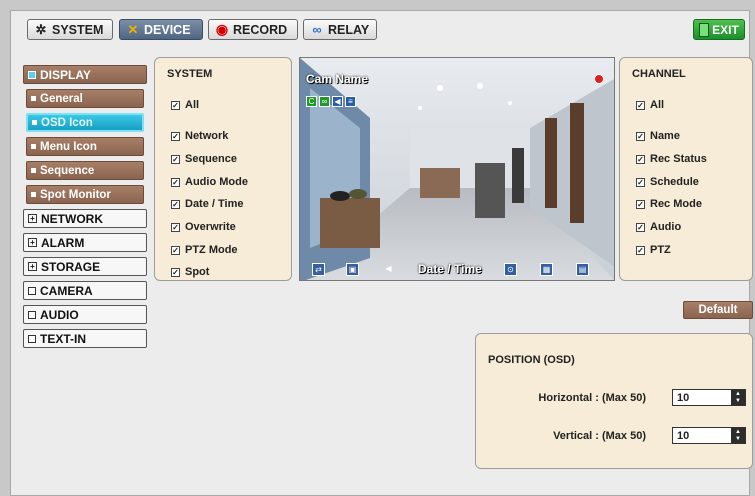 This screenshot has width=755, height=496. What do you see at coordinates (666, 227) in the screenshot?
I see `checkbox-label: Audio` at bounding box center [666, 227].